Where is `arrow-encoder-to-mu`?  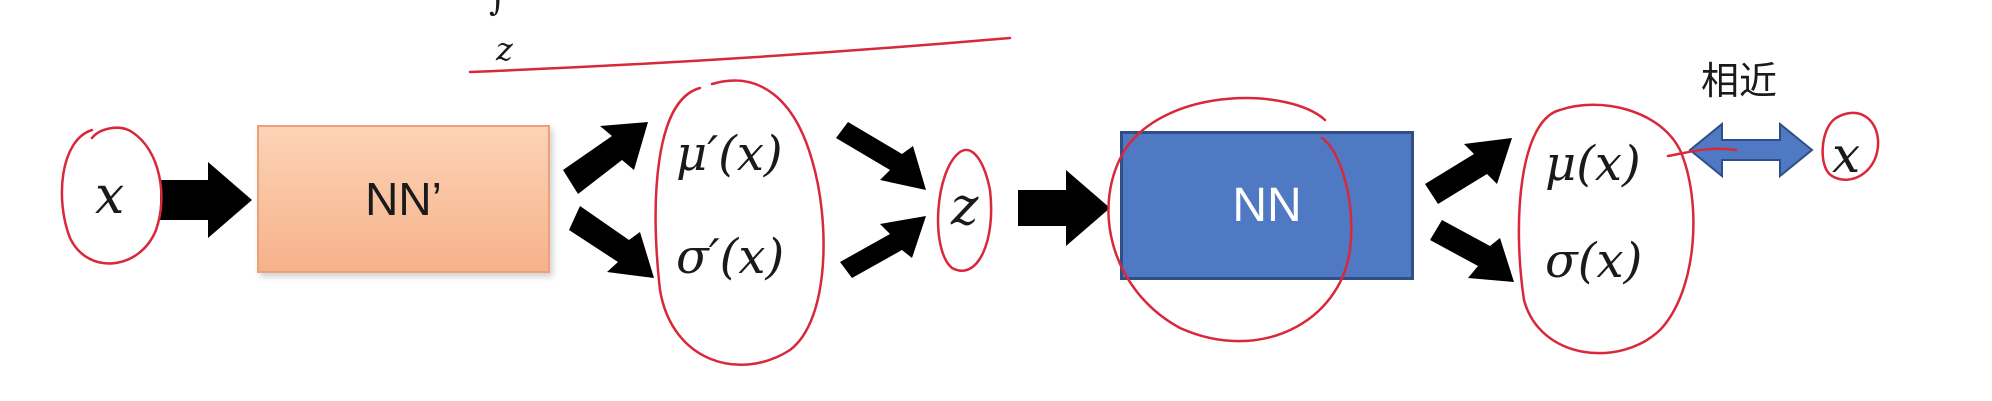 arrow-encoder-to-mu is located at coordinates (605, 158).